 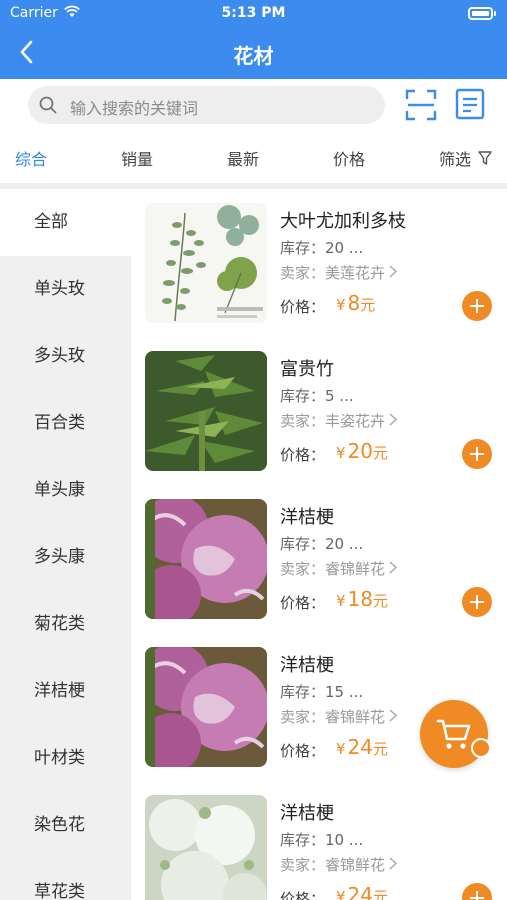 I want to click on product-card: 洋桔梗 库存：20 ... 卖家：睿锦鲜花 价格： ¥18元, so click(x=319, y=559).